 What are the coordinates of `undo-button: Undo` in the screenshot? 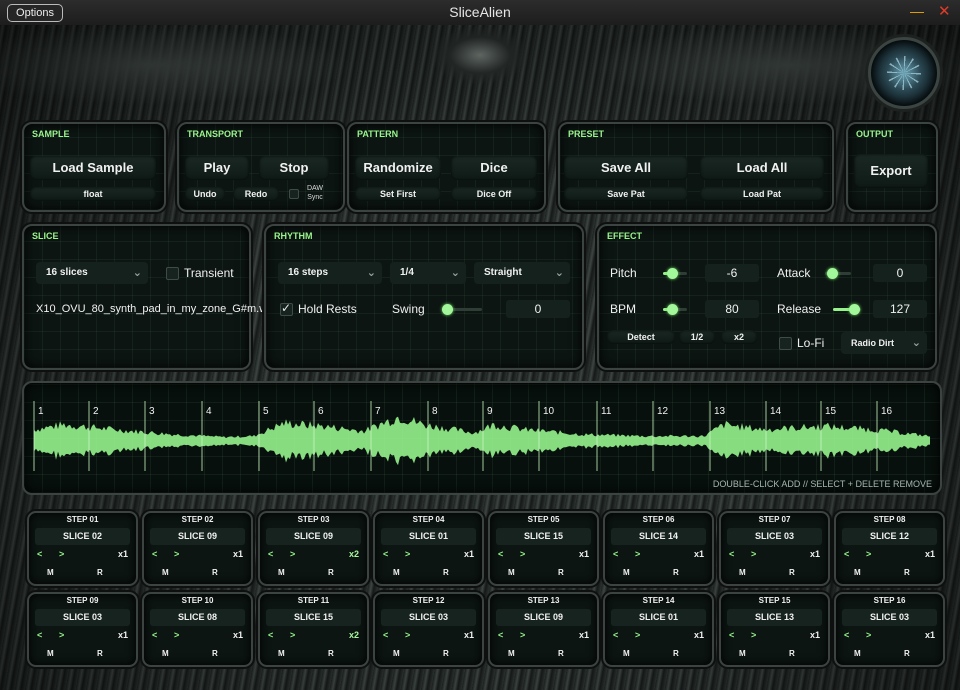 It's located at (205, 194).